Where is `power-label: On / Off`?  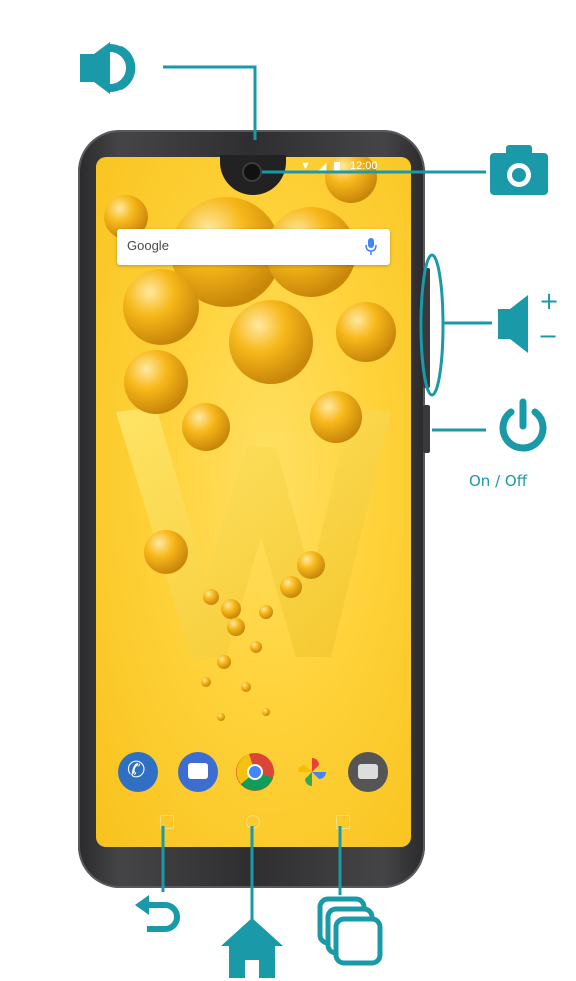 power-label: On / Off is located at coordinates (498, 481).